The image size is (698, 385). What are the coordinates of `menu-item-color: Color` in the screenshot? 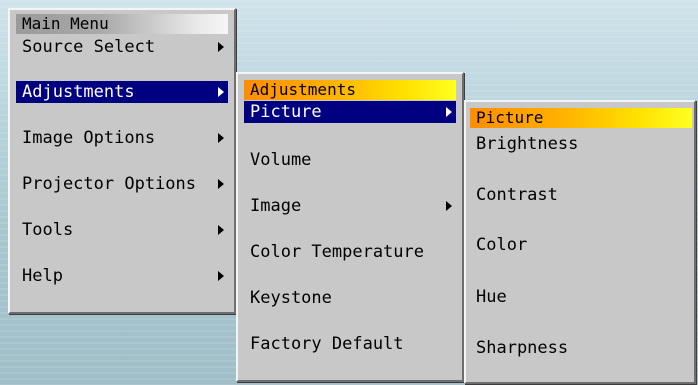 It's located at (581, 245).